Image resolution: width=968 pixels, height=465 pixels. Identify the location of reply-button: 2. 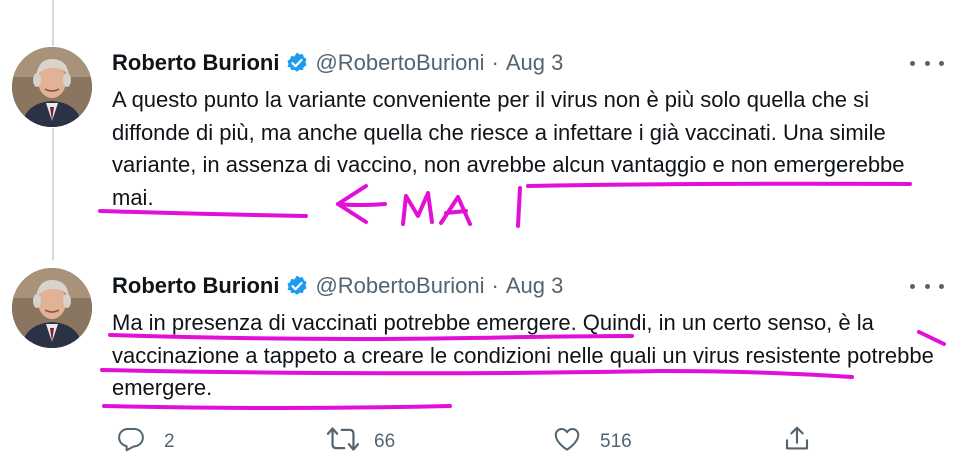
(145, 442).